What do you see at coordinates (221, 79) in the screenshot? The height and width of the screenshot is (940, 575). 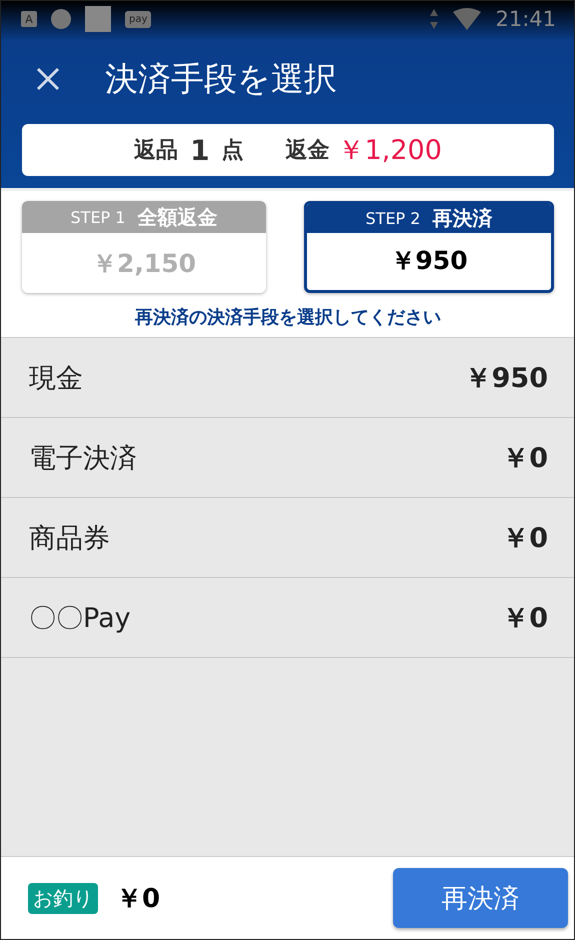 I see `screen-title: 決済手段を選択` at bounding box center [221, 79].